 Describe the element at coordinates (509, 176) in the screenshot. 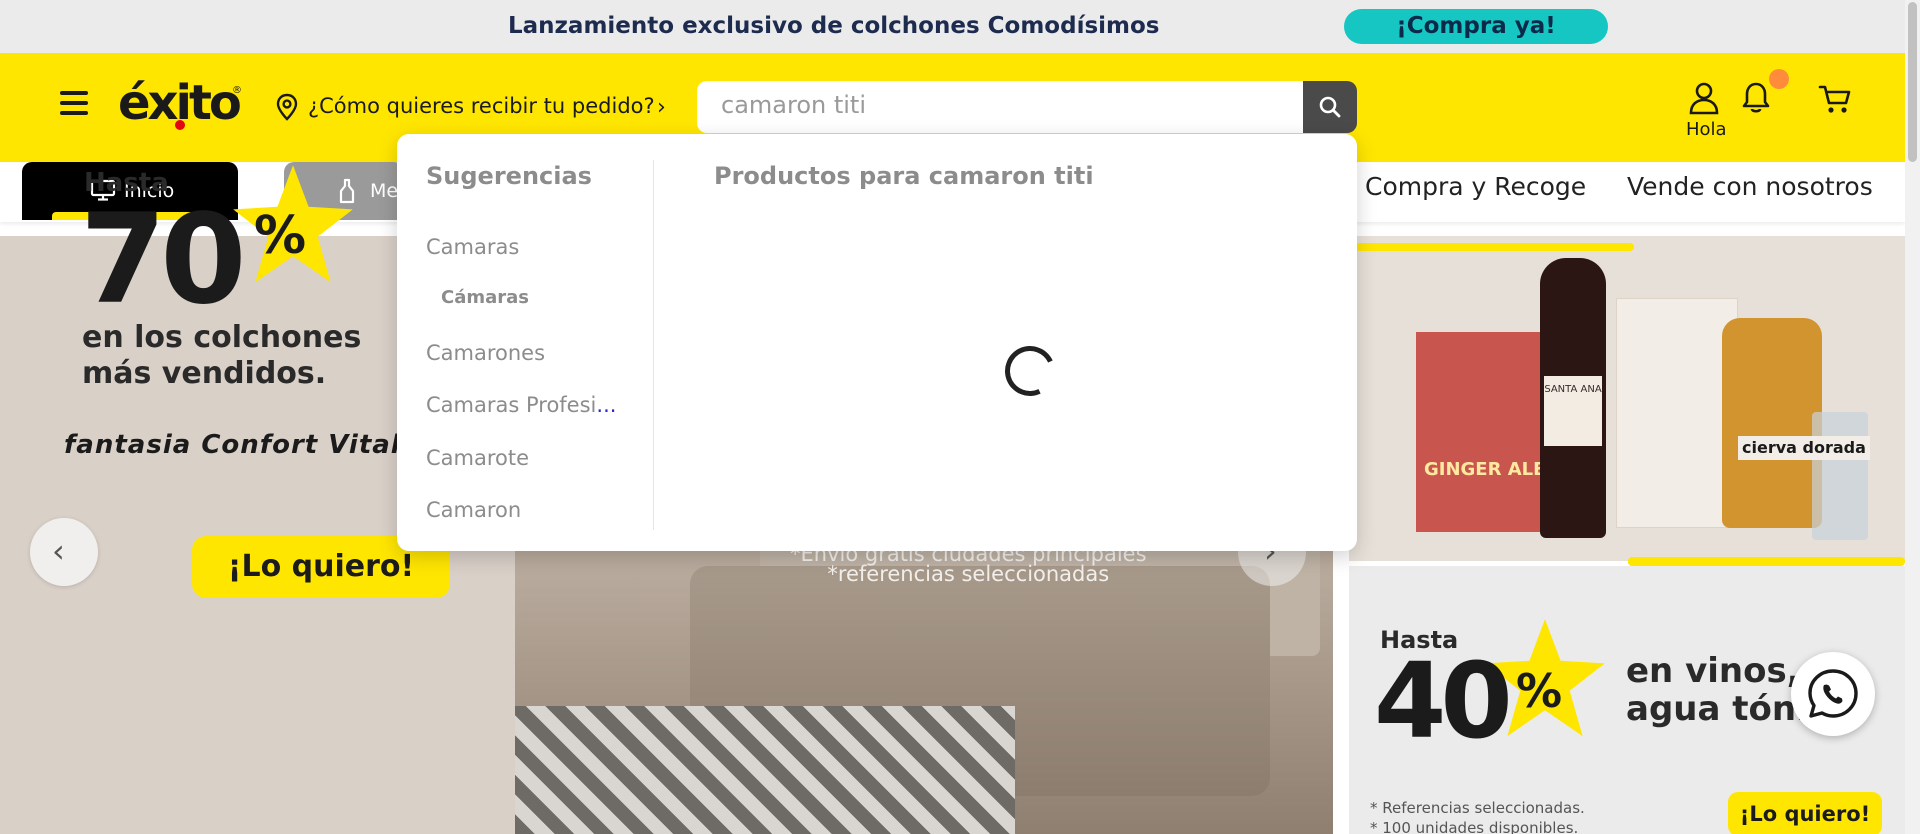

I see `suggestions-title: Sugerencias` at that location.